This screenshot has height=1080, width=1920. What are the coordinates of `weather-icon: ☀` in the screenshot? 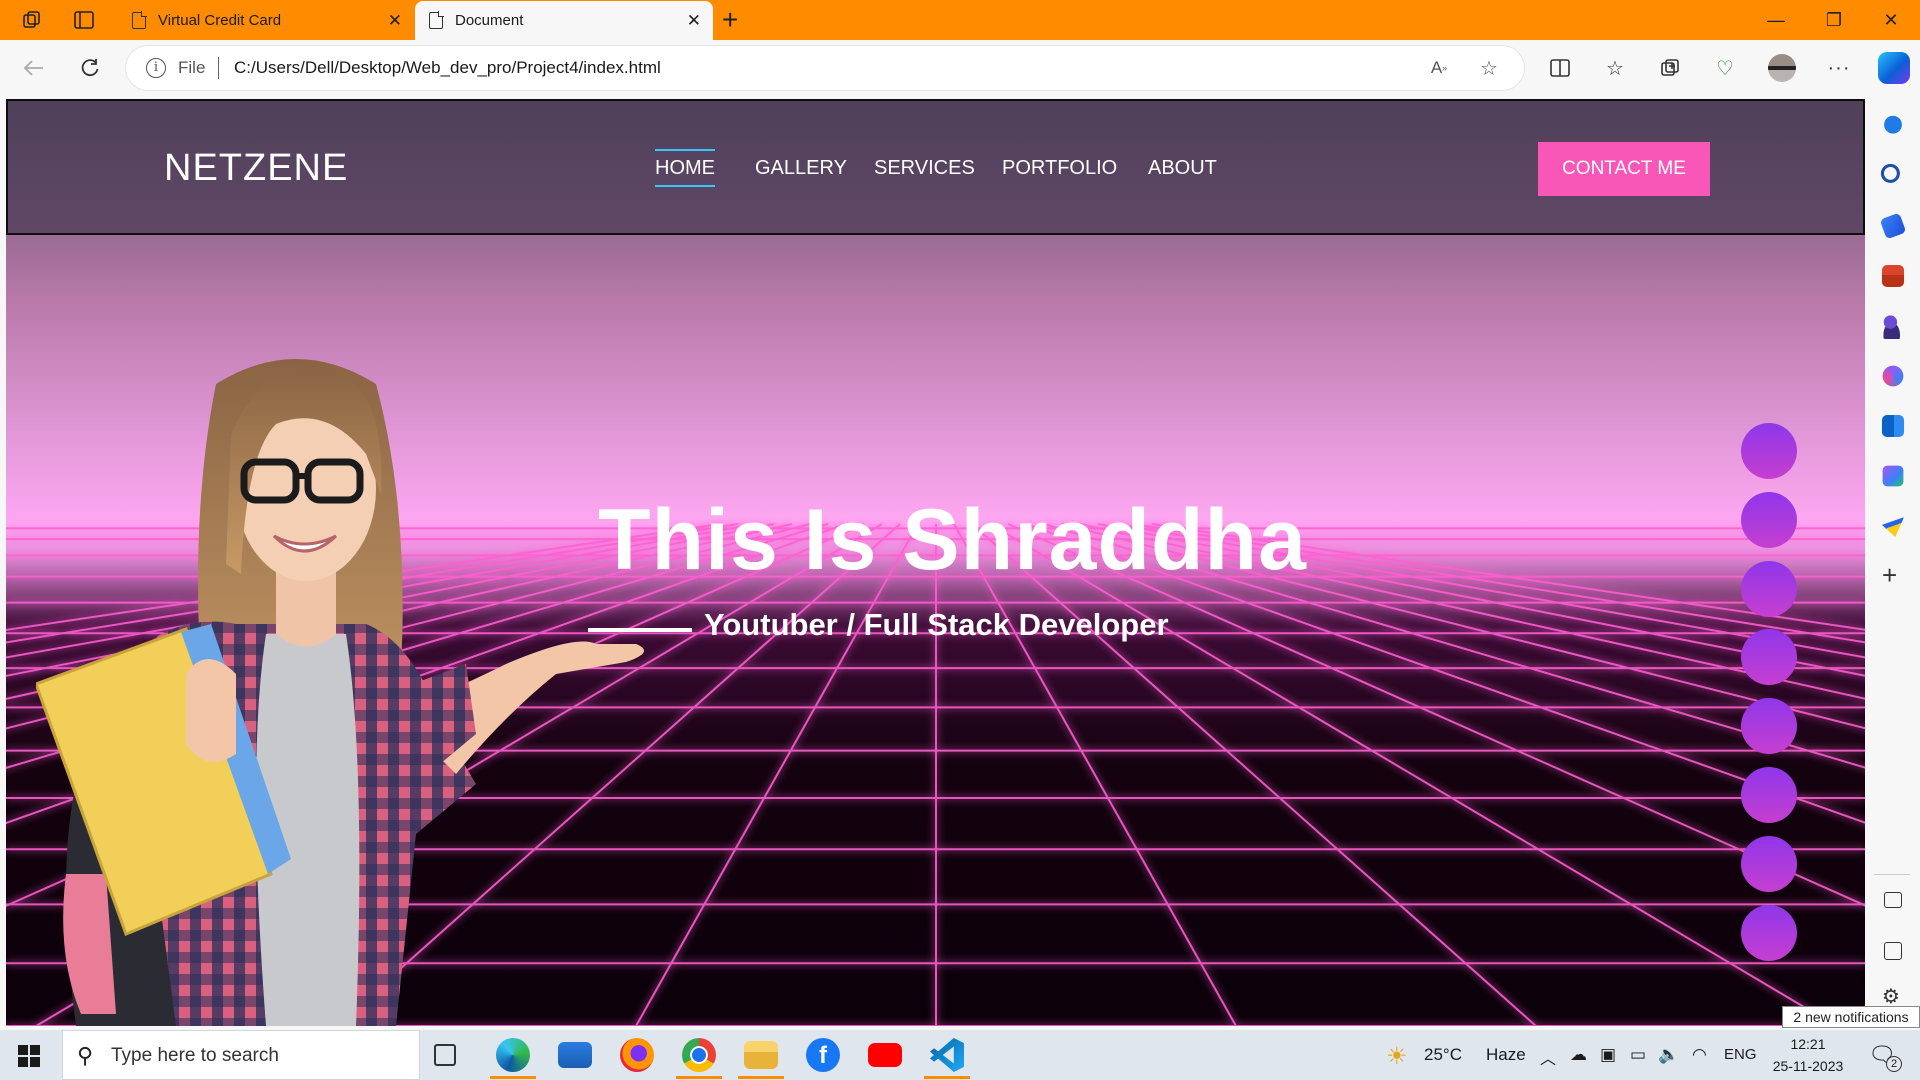 It's located at (1397, 1056).